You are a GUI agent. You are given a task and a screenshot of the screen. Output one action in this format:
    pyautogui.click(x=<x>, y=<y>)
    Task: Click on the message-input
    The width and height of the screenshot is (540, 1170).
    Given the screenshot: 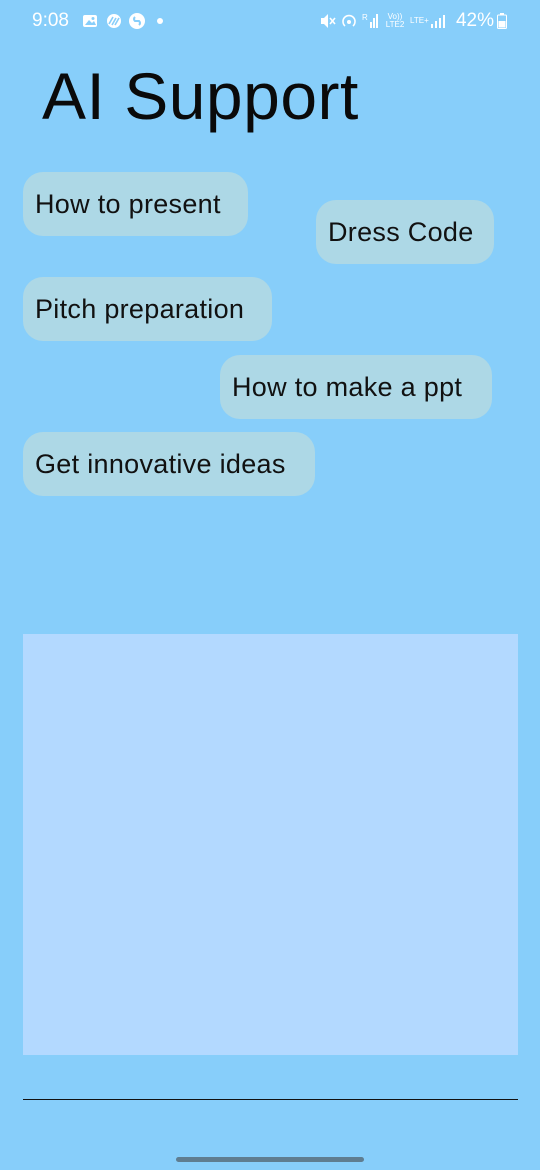 What is the action you would take?
    pyautogui.click(x=270, y=1080)
    